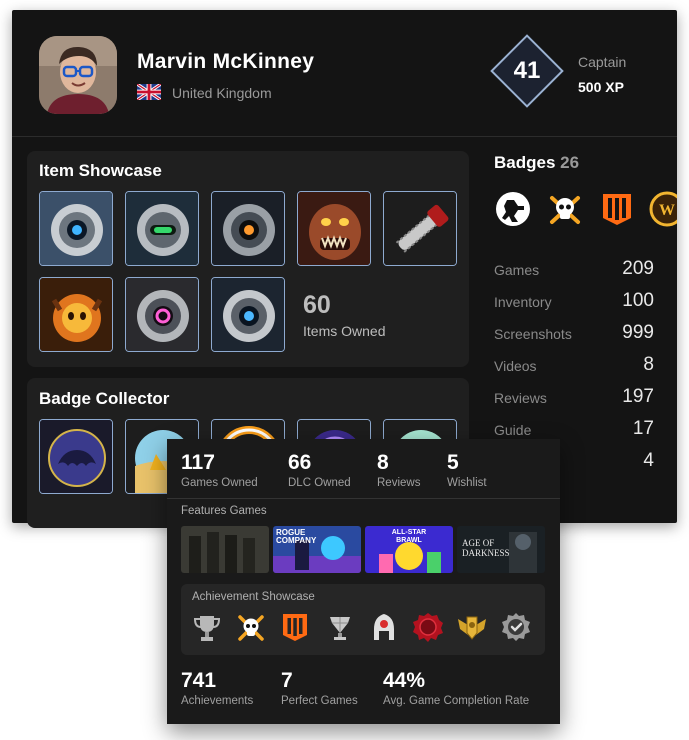  What do you see at coordinates (222, 93) in the screenshot?
I see `profile-country: United Kingdom` at bounding box center [222, 93].